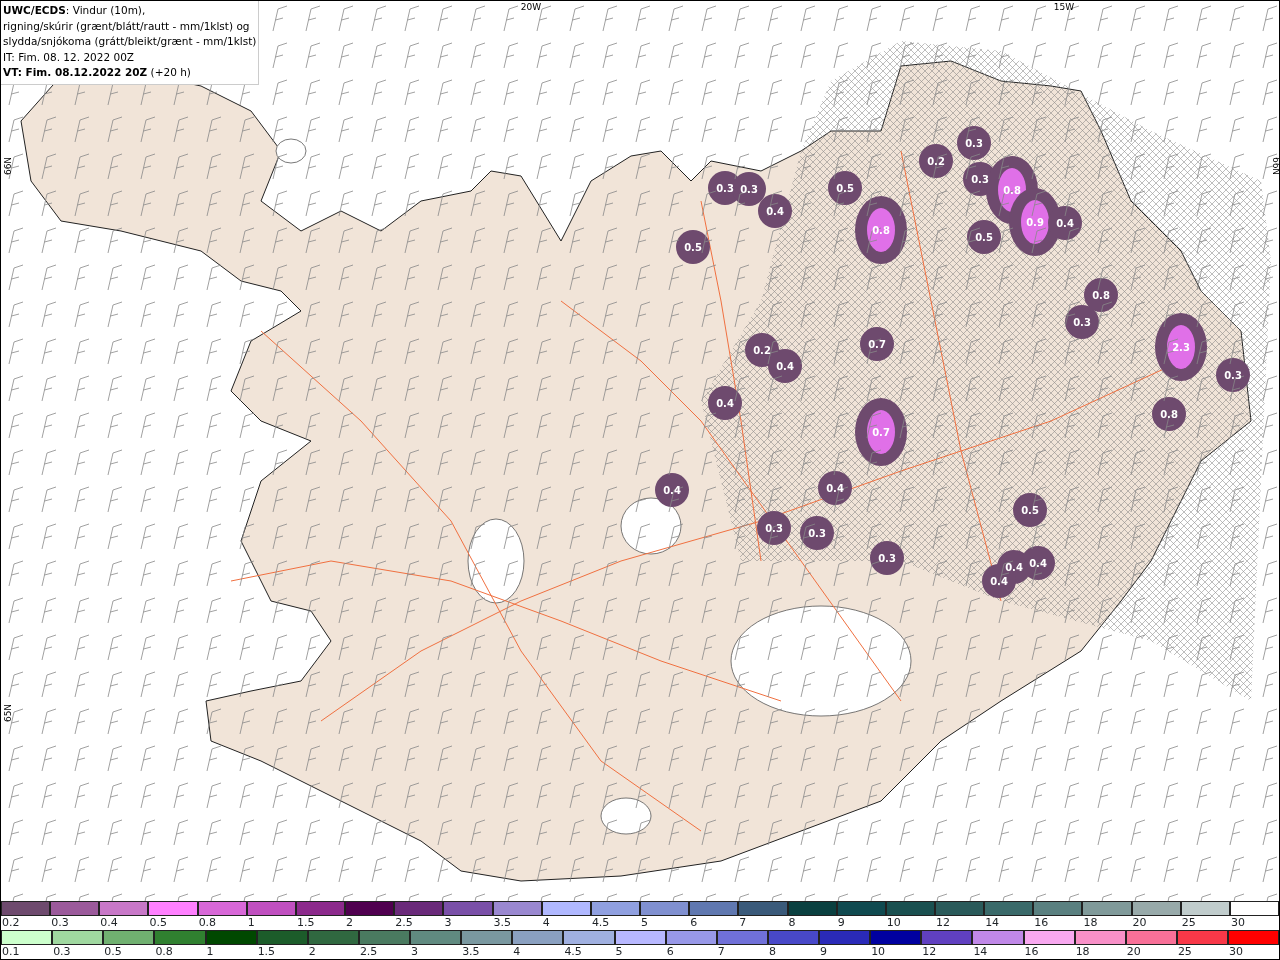  Describe the element at coordinates (11, 952) in the screenshot. I see `legend-label: 0.1` at that location.